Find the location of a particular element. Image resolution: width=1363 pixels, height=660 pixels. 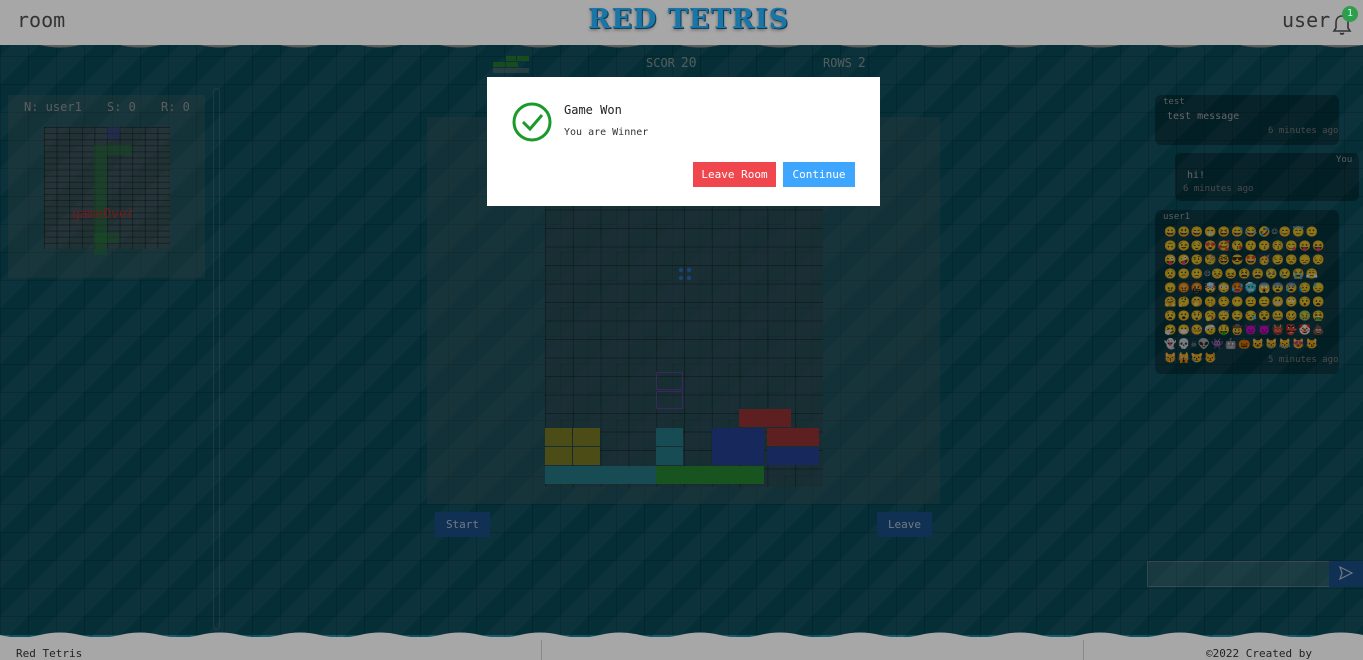

footer-credit: ©2022 Created by alzaynou is located at coordinates (1259, 653).